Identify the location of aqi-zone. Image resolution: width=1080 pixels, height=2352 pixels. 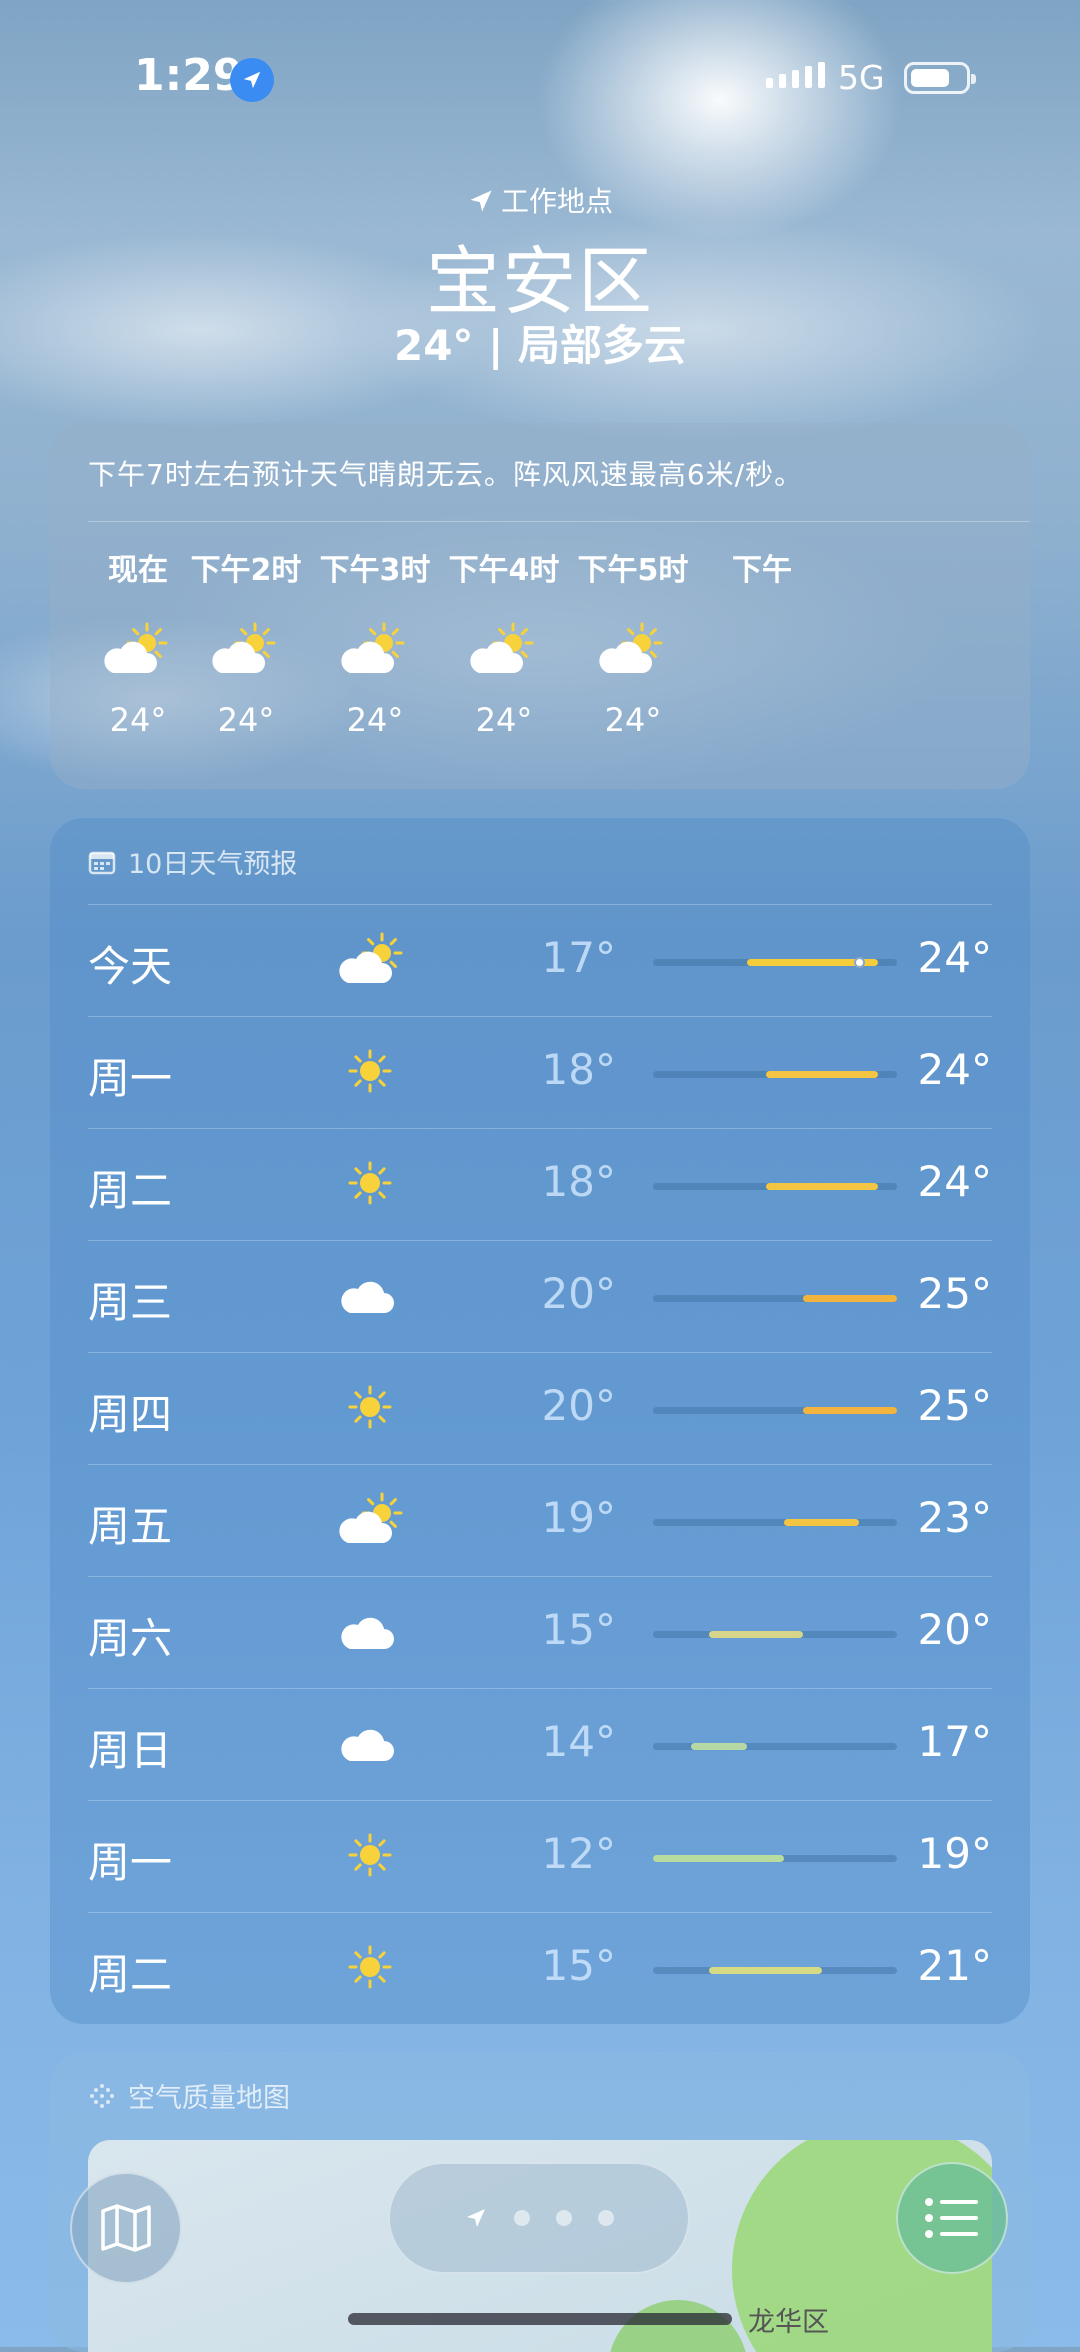
(678, 2326).